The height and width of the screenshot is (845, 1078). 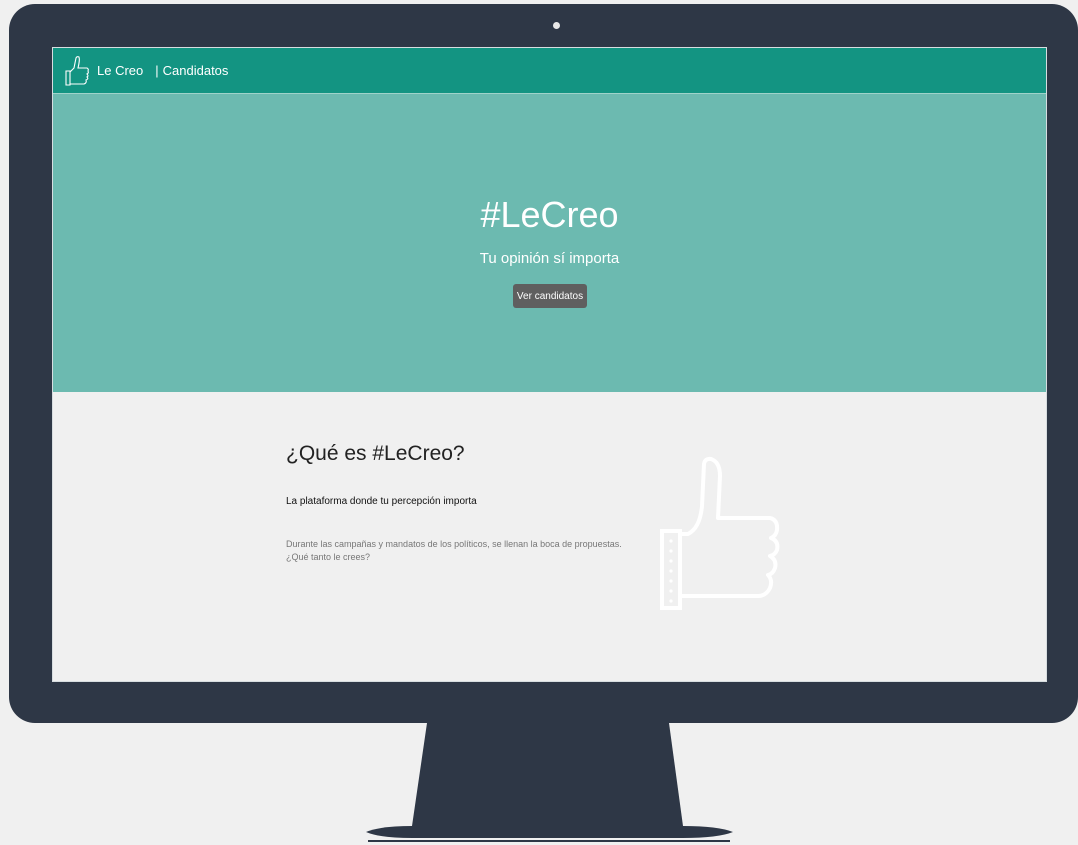 I want to click on nav-link-candidatos: Candidatos, so click(x=196, y=70).